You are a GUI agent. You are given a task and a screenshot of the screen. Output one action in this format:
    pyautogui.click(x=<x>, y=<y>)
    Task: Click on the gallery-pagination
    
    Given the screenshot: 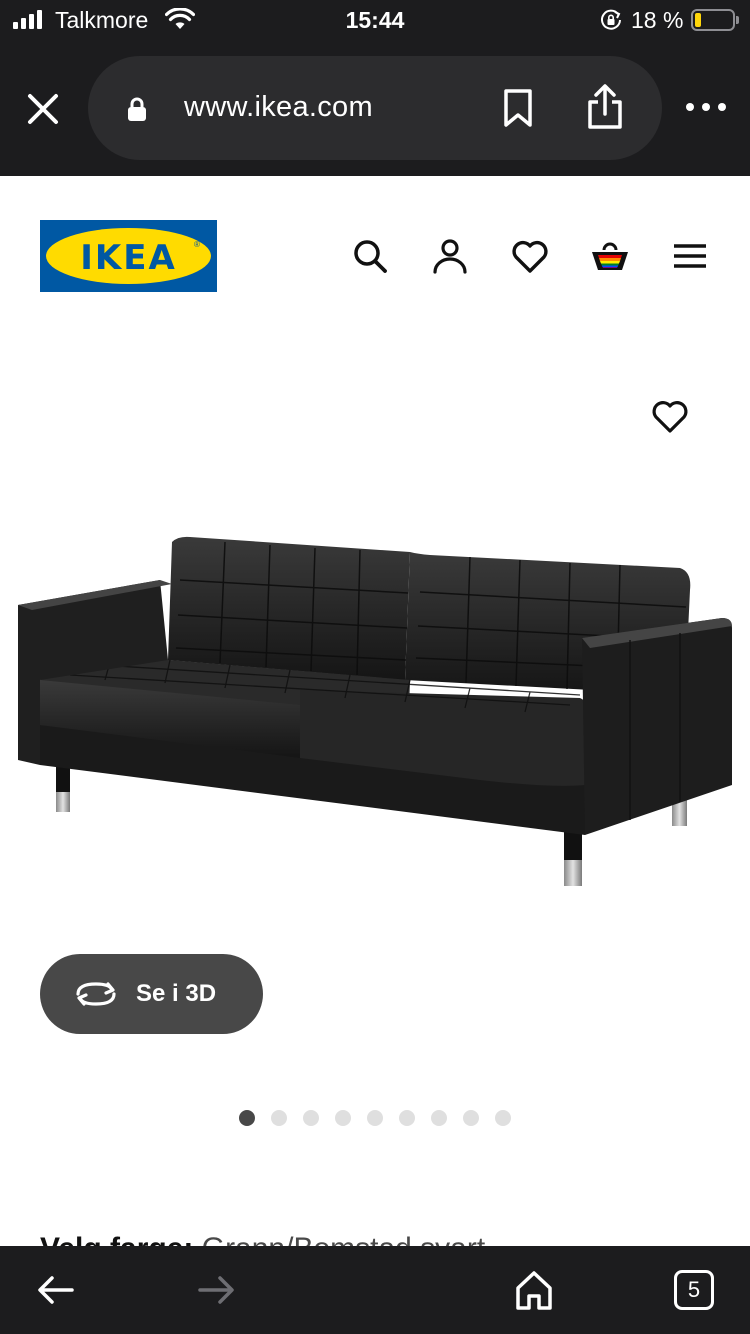 What is the action you would take?
    pyautogui.click(x=375, y=1118)
    